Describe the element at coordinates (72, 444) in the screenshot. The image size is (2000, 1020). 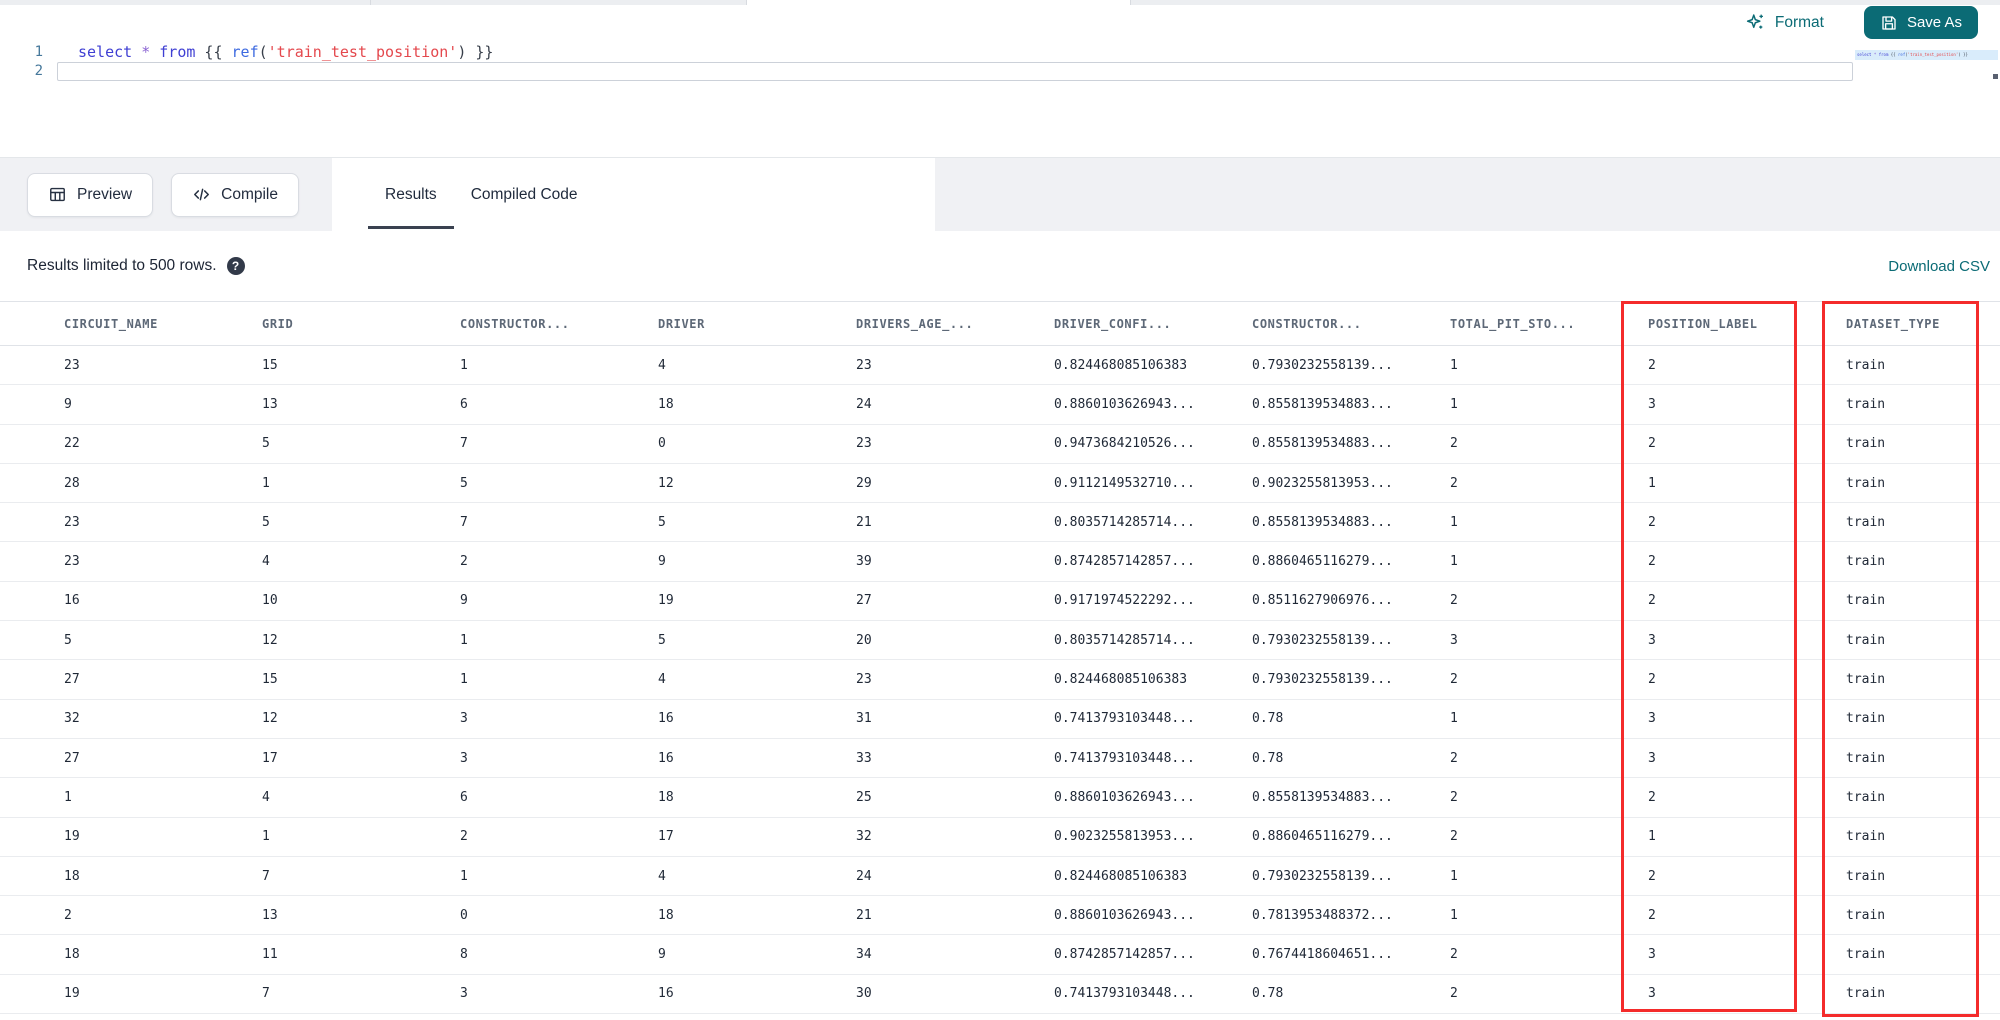
I see `table-cell: 22` at that location.